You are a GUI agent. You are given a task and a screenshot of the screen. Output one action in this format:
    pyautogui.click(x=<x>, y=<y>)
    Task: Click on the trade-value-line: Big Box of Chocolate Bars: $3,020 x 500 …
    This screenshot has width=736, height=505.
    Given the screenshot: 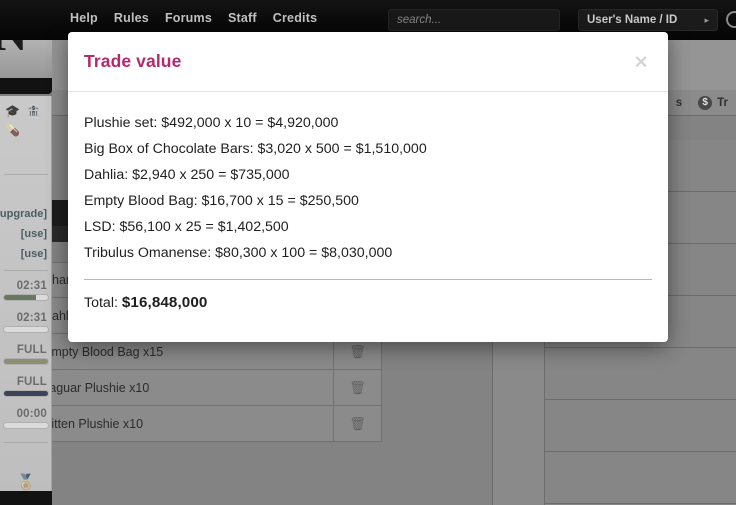 What is the action you would take?
    pyautogui.click(x=255, y=149)
    